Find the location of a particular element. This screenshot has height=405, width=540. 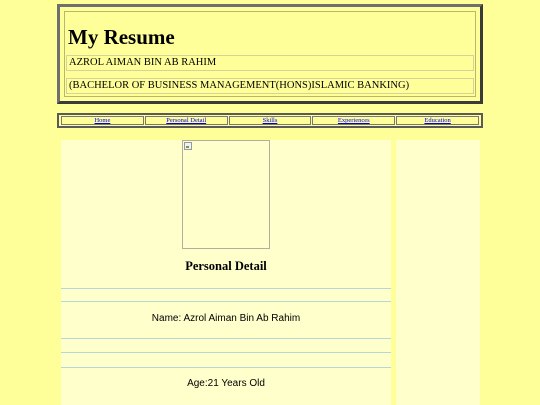

nav-link-education: Education is located at coordinates (437, 120).